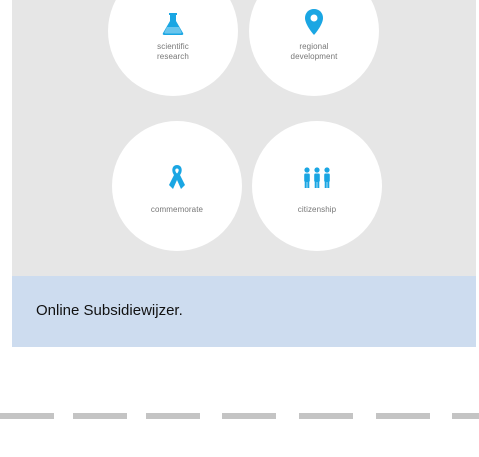 This screenshot has width=479, height=457. Describe the element at coordinates (177, 209) in the screenshot. I see `category-label-line1: commemorate` at that location.